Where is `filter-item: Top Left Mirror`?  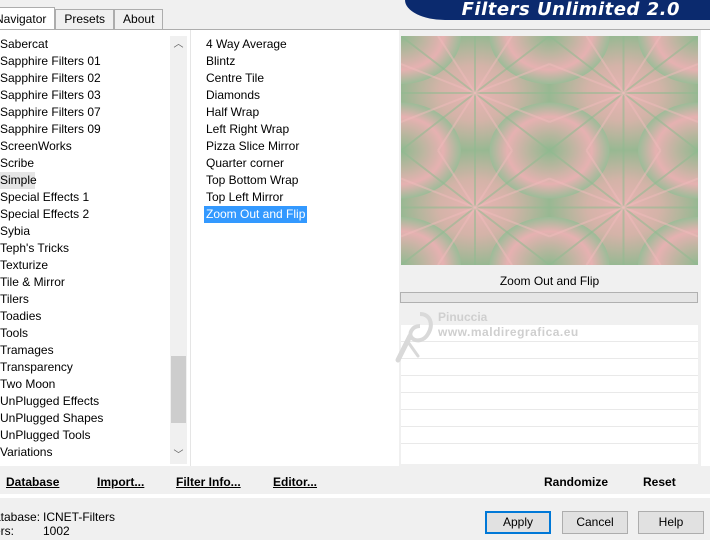 filter-item: Top Left Mirror is located at coordinates (299, 197).